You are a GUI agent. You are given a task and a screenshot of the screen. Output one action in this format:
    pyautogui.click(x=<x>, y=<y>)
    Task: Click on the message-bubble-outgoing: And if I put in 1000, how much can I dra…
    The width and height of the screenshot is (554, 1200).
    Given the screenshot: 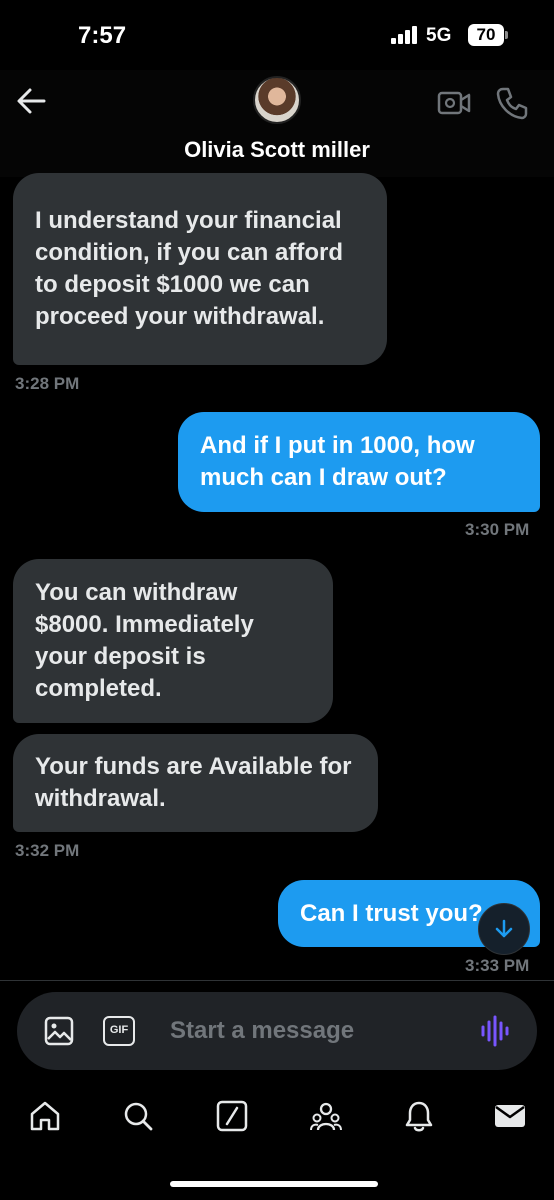 What is the action you would take?
    pyautogui.click(x=359, y=462)
    